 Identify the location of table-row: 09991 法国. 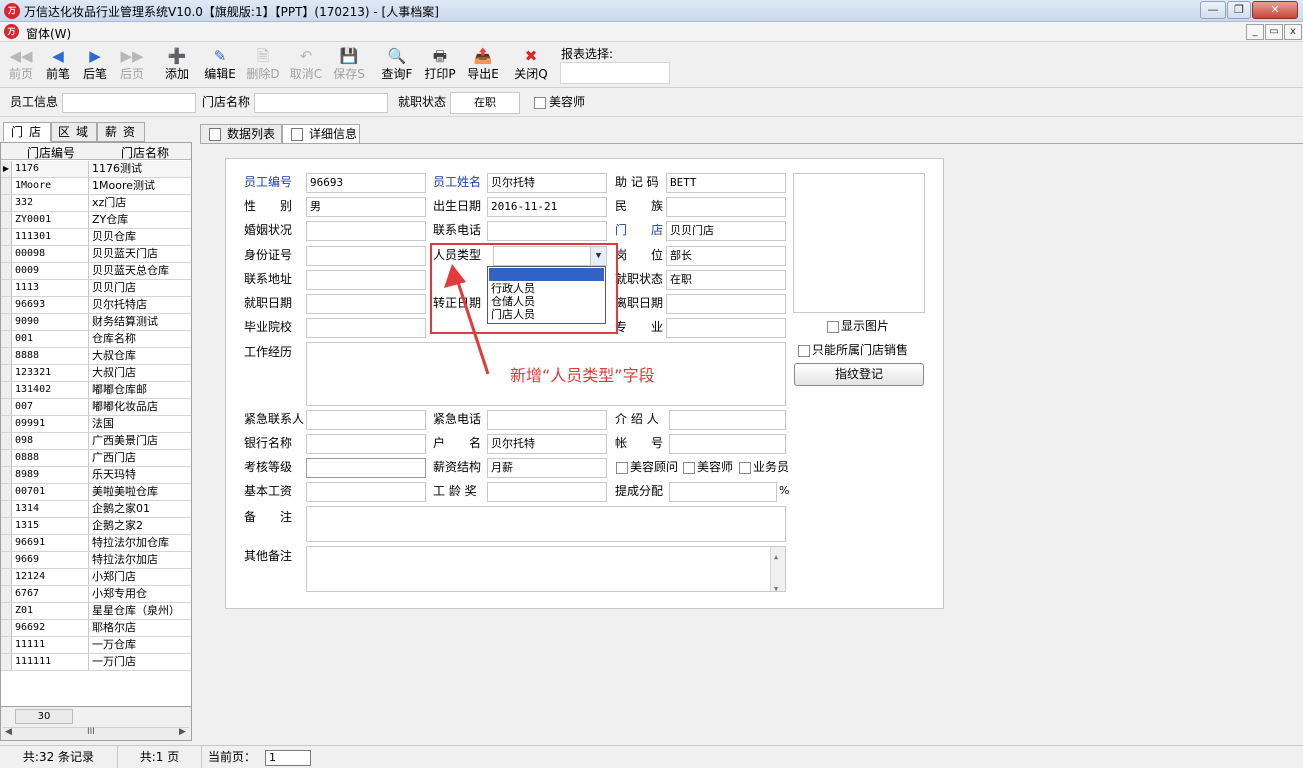
(96, 424).